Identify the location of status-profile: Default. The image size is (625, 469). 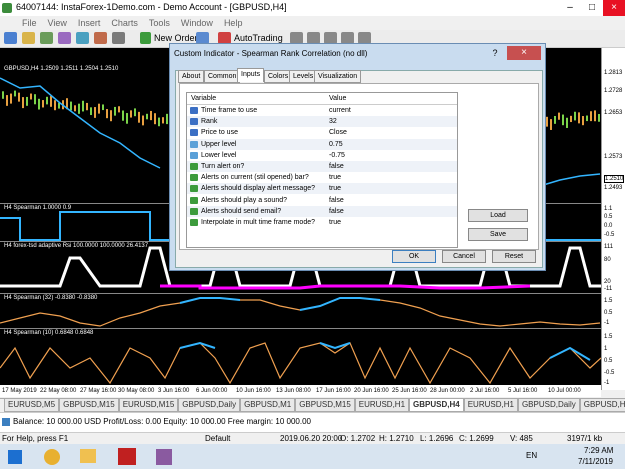
(217, 438).